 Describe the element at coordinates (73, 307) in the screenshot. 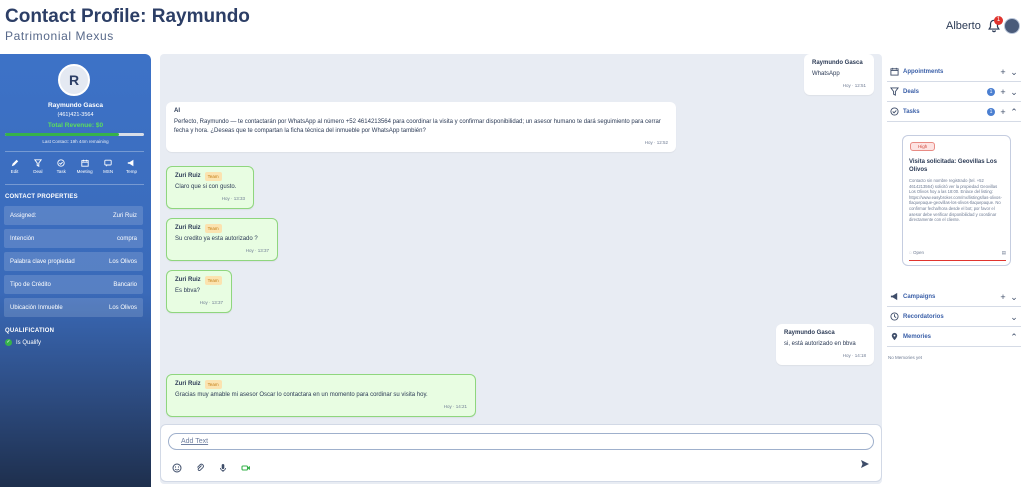

I see `property-ubicacion: Ubicación Inmueble Los Olivos` at that location.